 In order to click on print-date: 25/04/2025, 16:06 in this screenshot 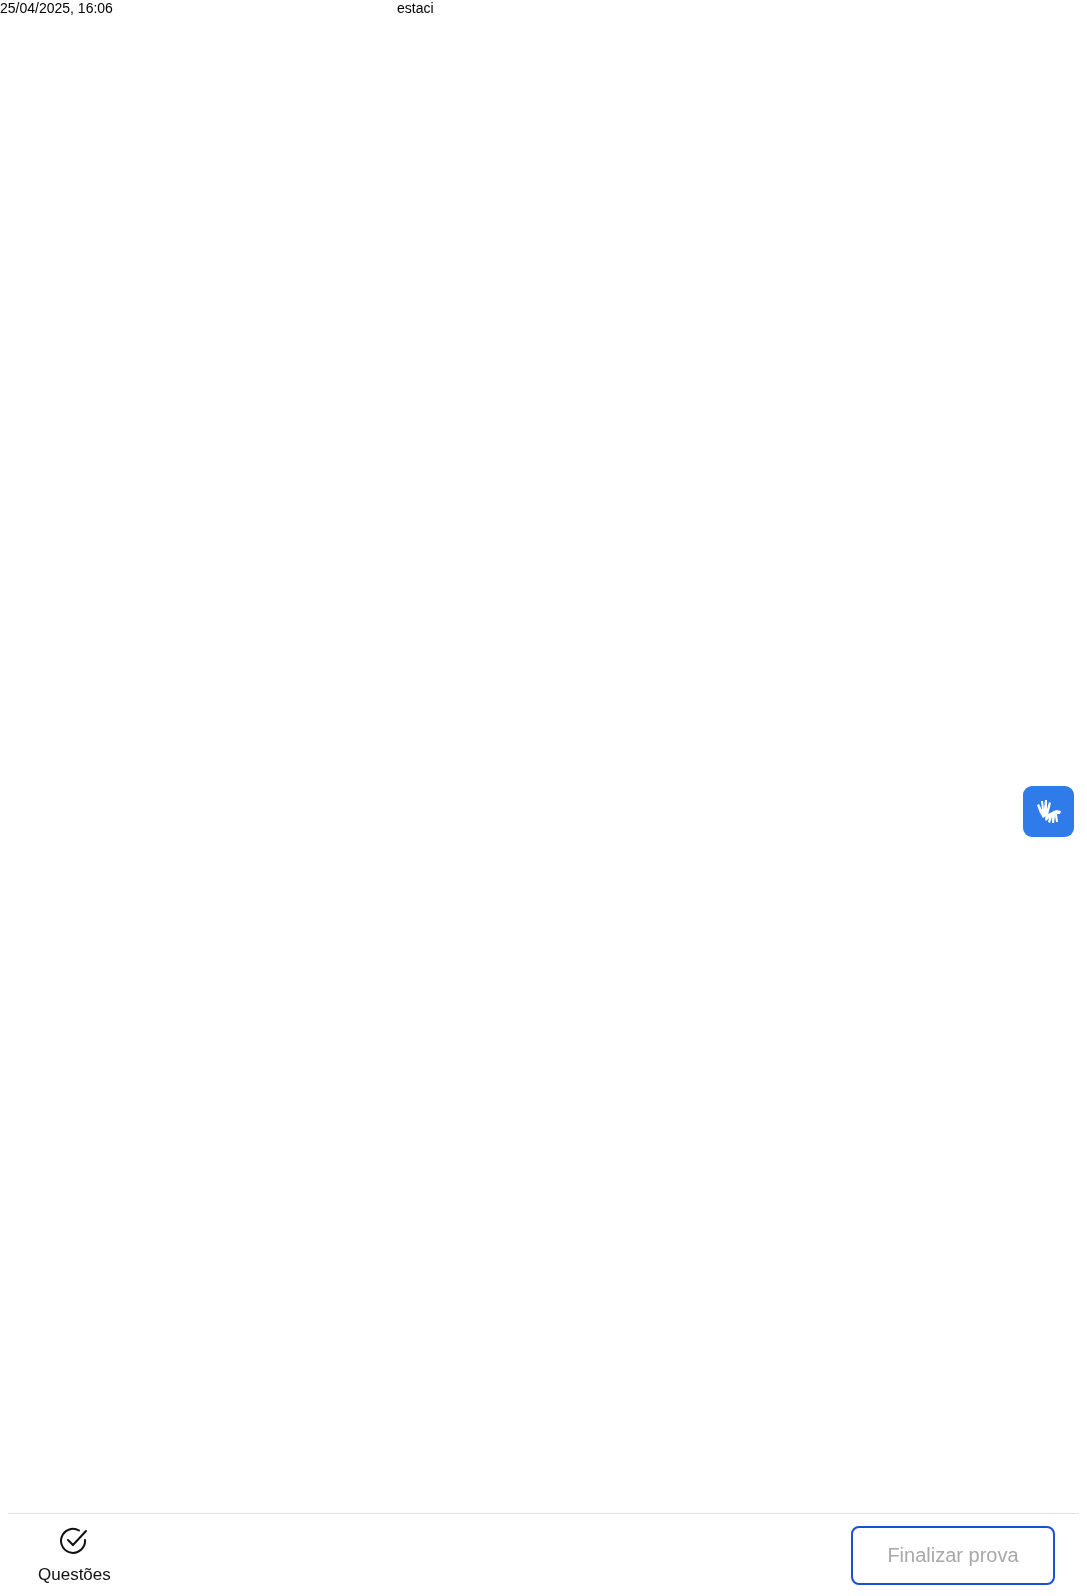, I will do `click(57, 8)`.